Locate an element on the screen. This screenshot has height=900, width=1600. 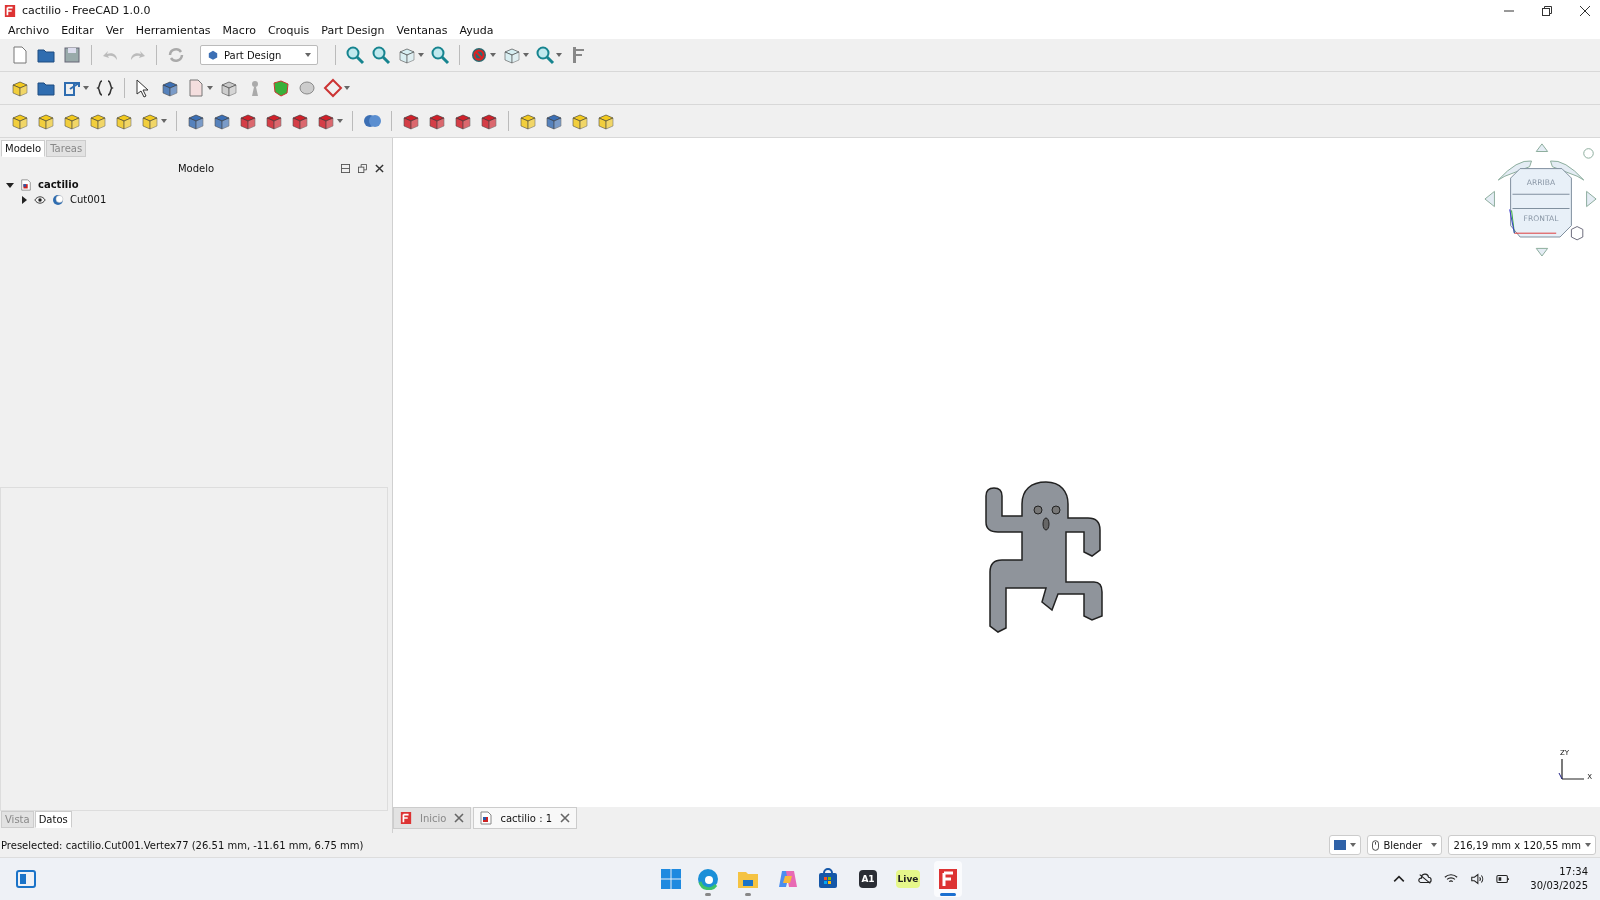
panel-tab: Datos is located at coordinates (53, 819).